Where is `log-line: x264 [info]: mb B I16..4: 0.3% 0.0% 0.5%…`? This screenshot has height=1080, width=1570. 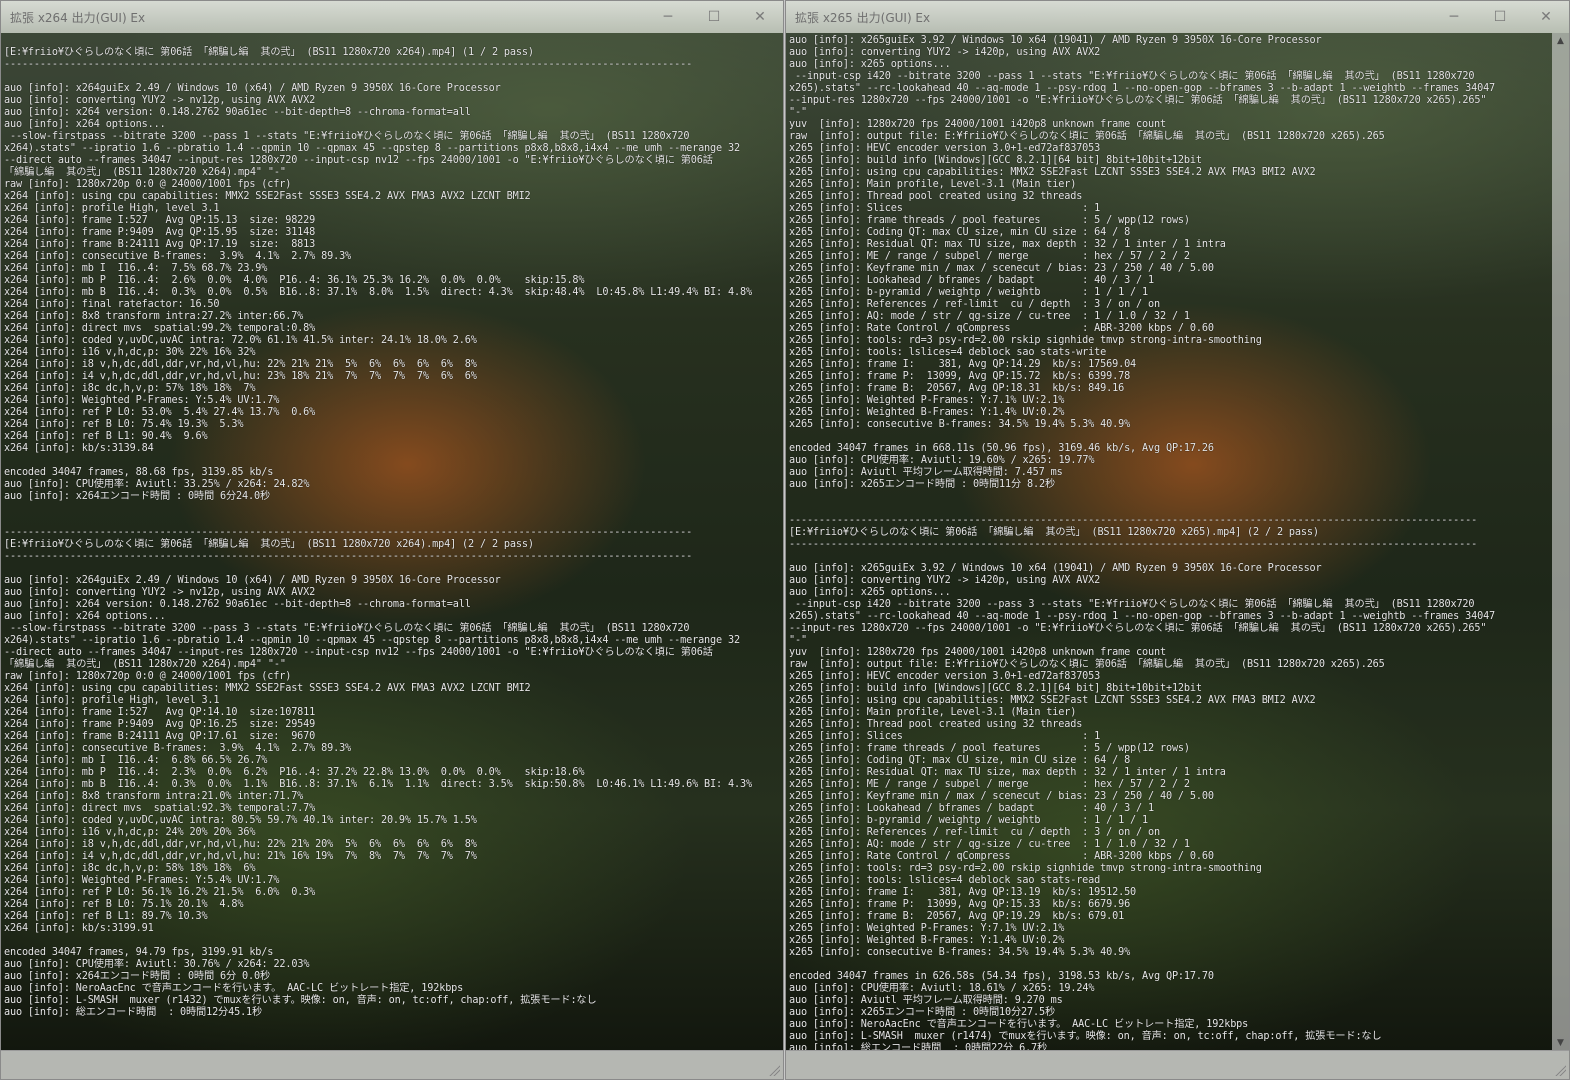 log-line: x264 [info]: mb B I16..4: 0.3% 0.0% 0.5%… is located at coordinates (378, 292).